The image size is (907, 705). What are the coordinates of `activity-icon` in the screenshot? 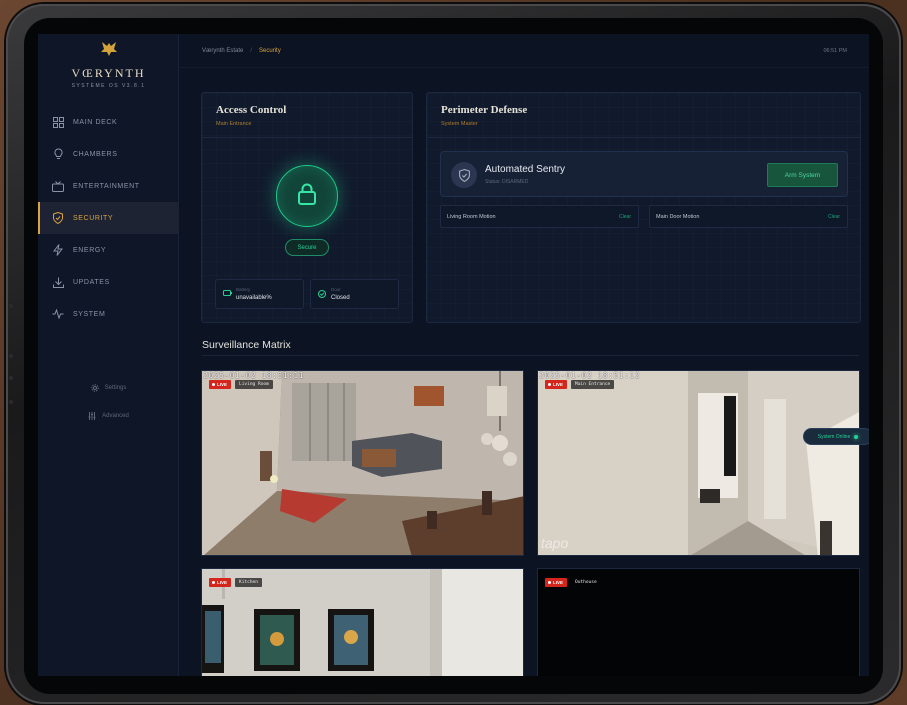 It's located at (58, 314).